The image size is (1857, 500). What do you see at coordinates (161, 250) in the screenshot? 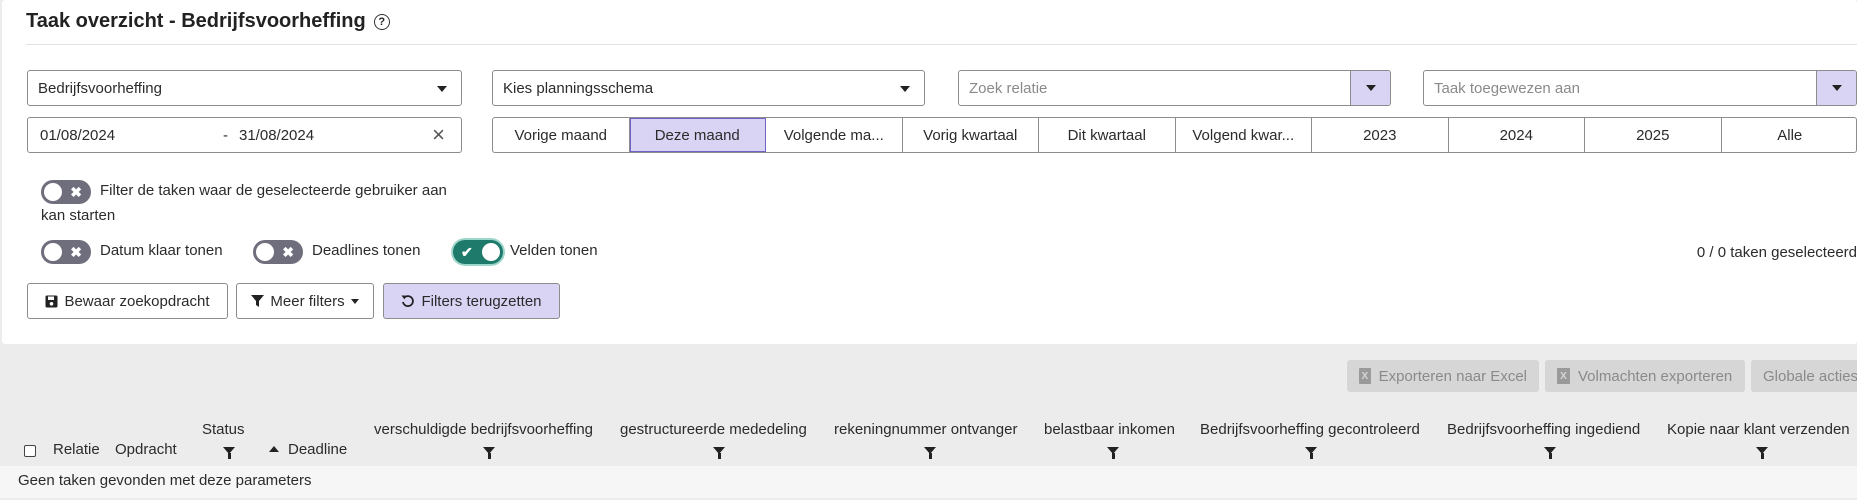
I see `toggle-show-done-date-label: Datum klaar tonen` at bounding box center [161, 250].